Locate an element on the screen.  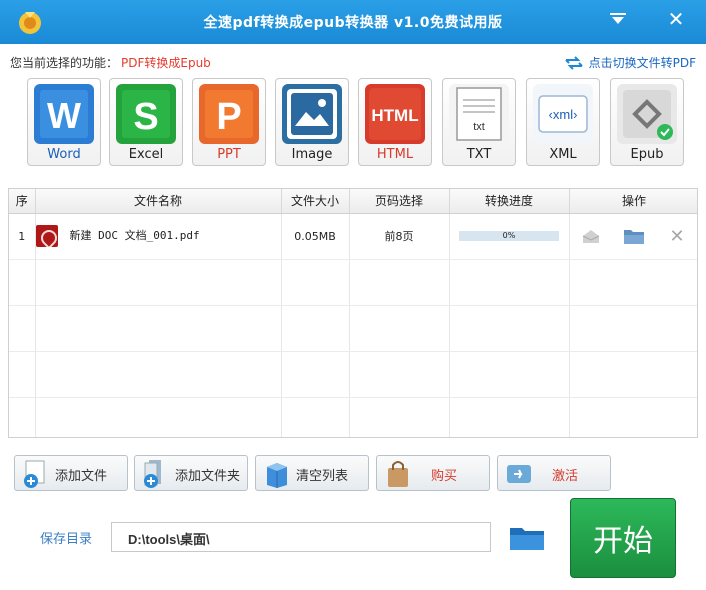
row-progress-cell: 0% is located at coordinates (509, 236).